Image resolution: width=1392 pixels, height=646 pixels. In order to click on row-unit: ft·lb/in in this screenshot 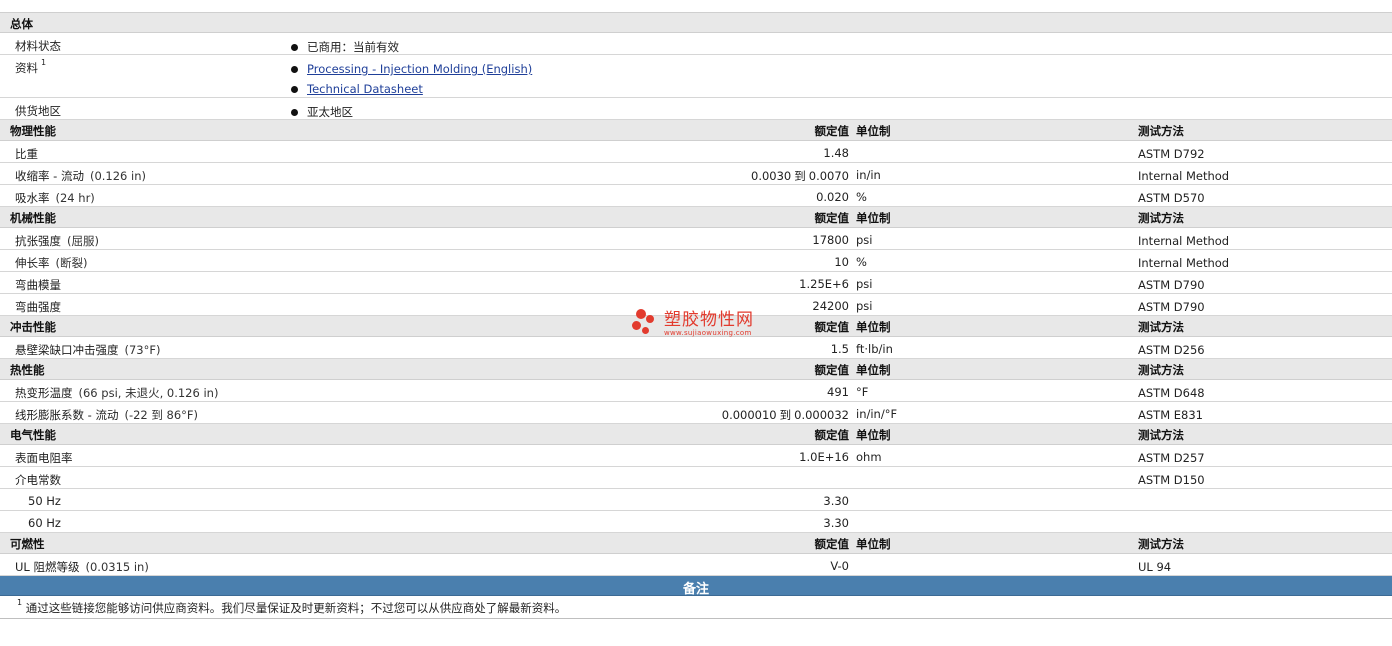, I will do `click(874, 349)`.